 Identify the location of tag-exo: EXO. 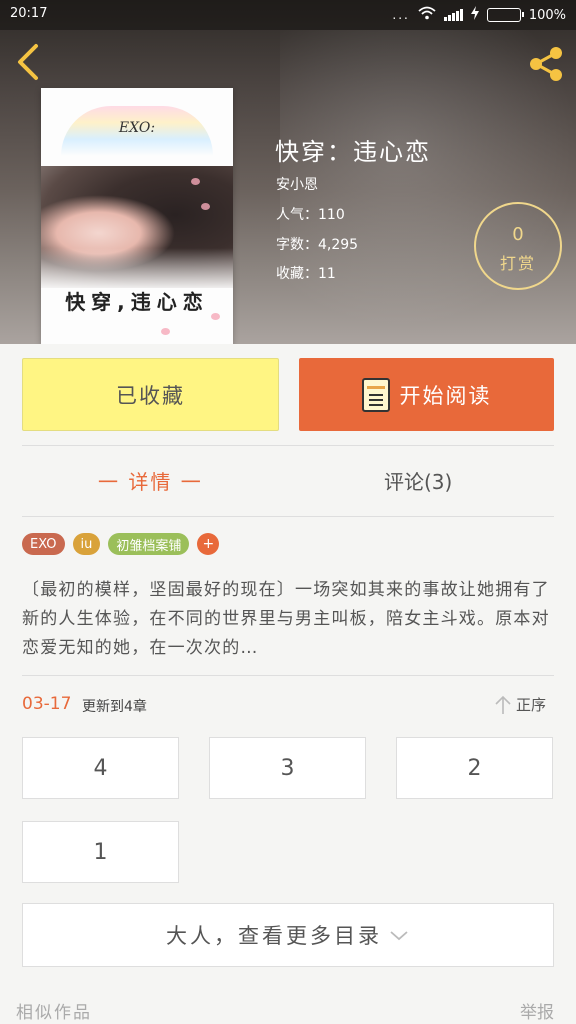
(43, 544).